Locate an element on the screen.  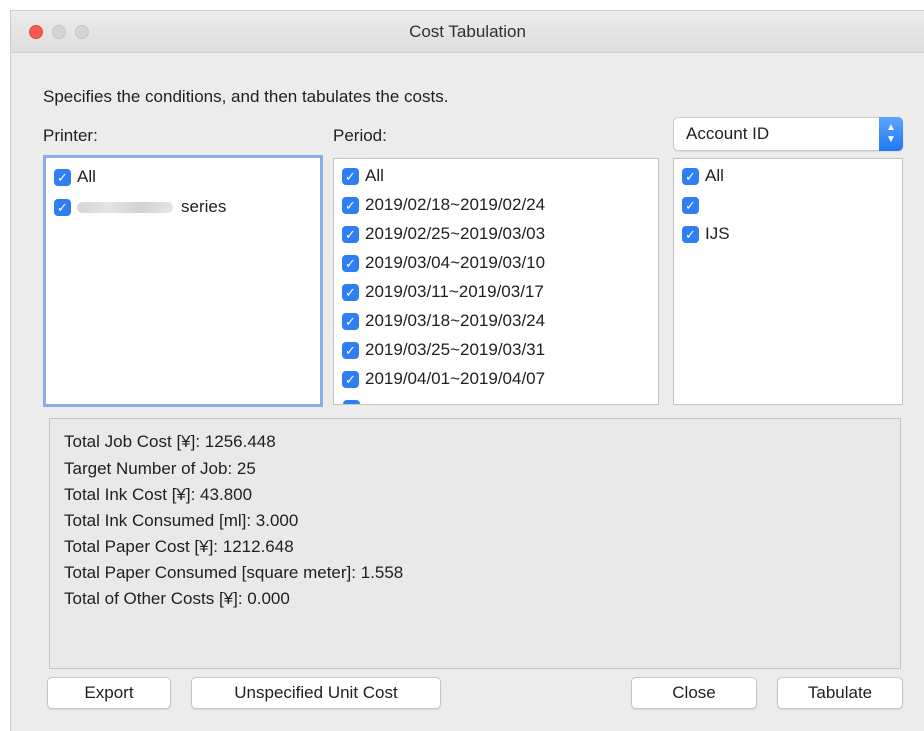
period-item-label: All is located at coordinates (374, 175).